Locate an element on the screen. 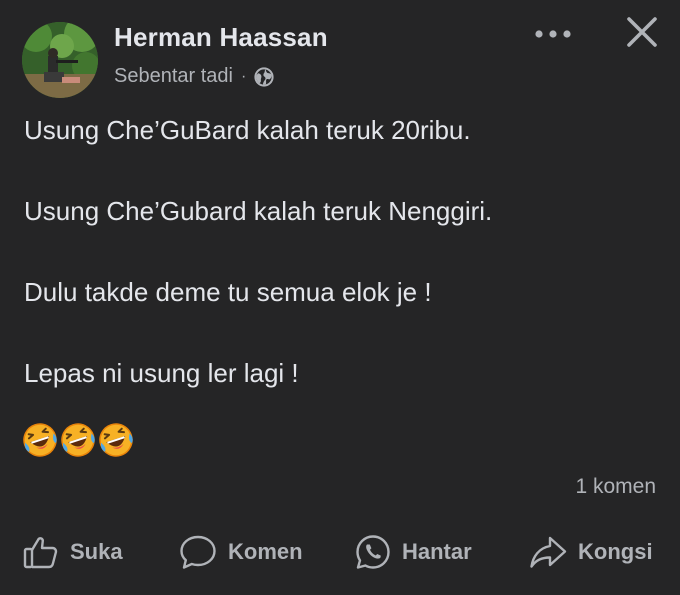  whatsapp-icon is located at coordinates (373, 552).